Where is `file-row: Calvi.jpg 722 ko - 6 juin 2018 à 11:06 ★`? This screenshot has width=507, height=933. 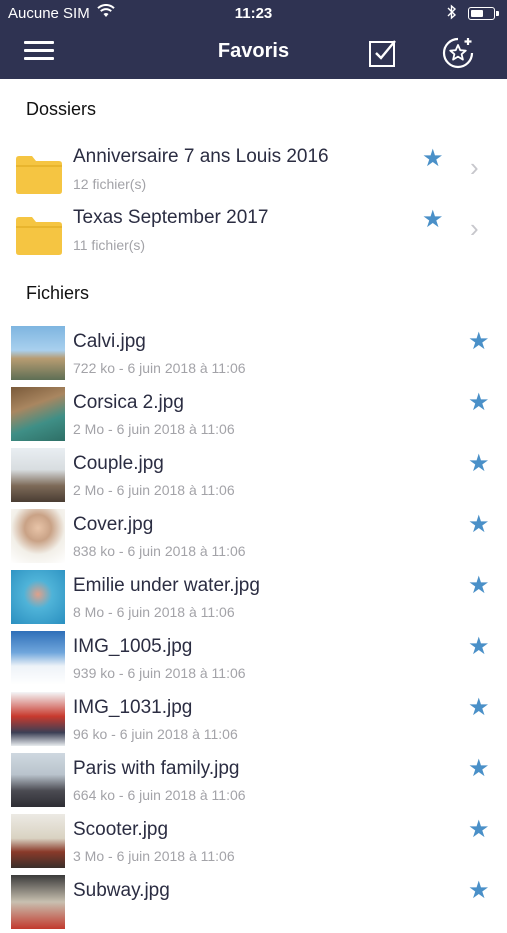
file-row: Calvi.jpg 722 ko - 6 juin 2018 à 11:06 ★ is located at coordinates (253, 353).